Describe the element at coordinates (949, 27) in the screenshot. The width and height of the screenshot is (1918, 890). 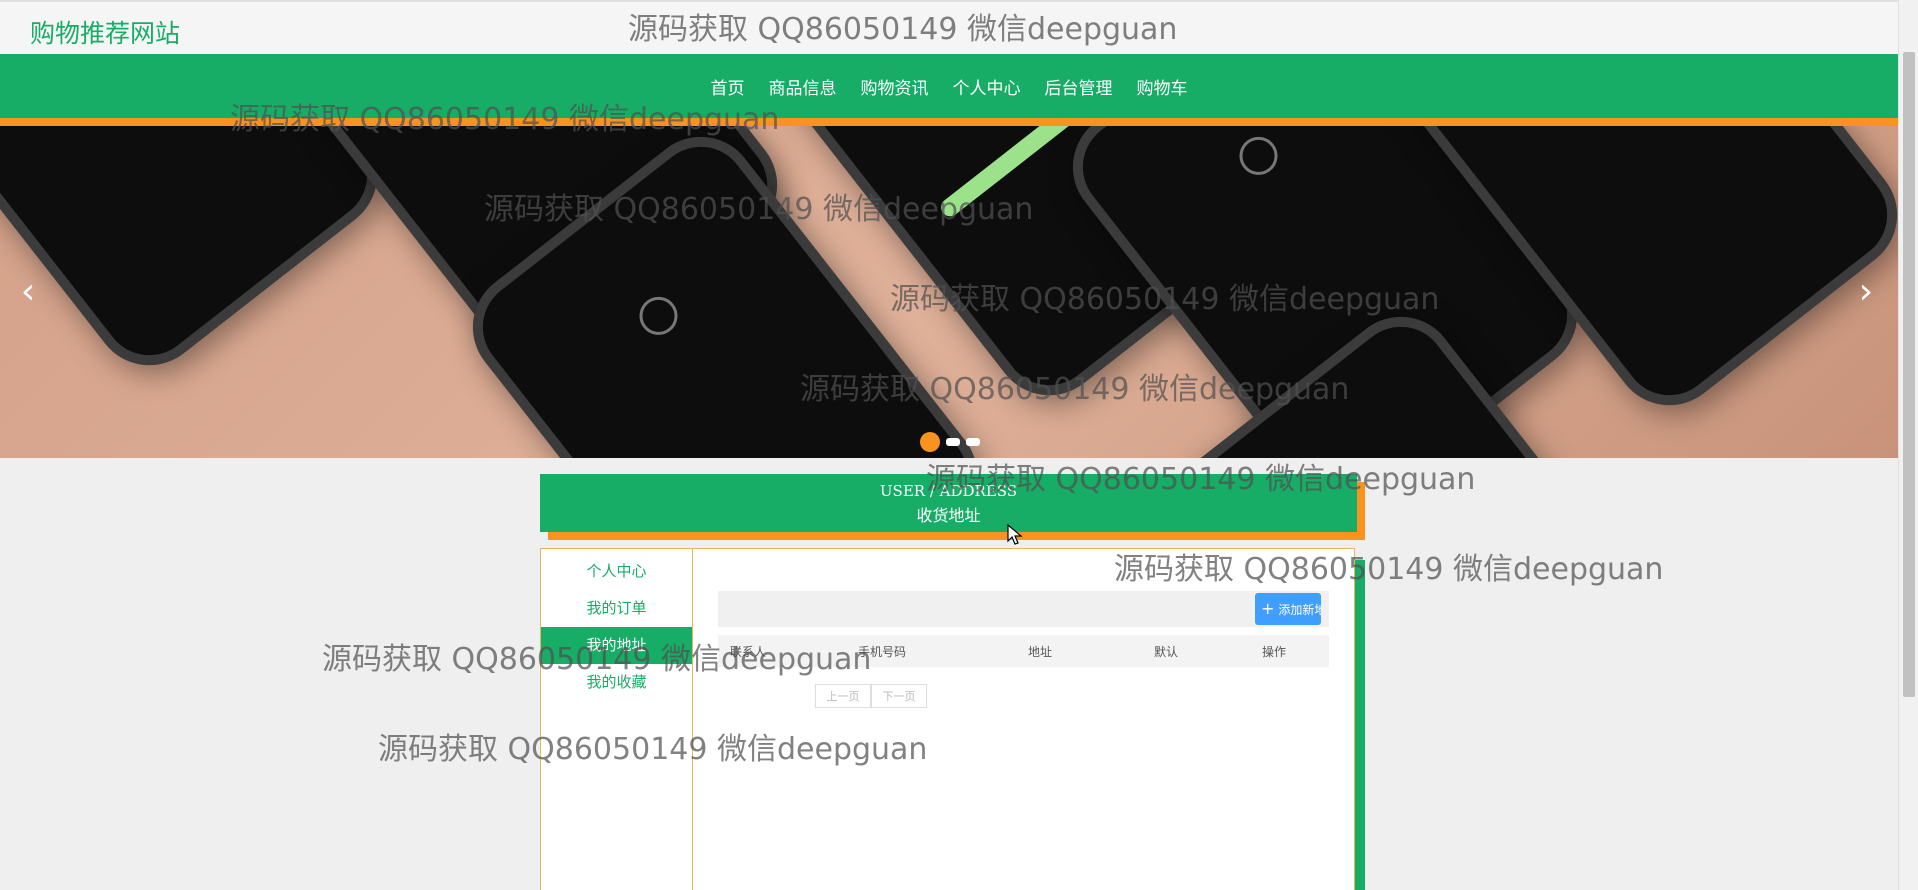
I see `top-bar: 购物推荐网站` at that location.